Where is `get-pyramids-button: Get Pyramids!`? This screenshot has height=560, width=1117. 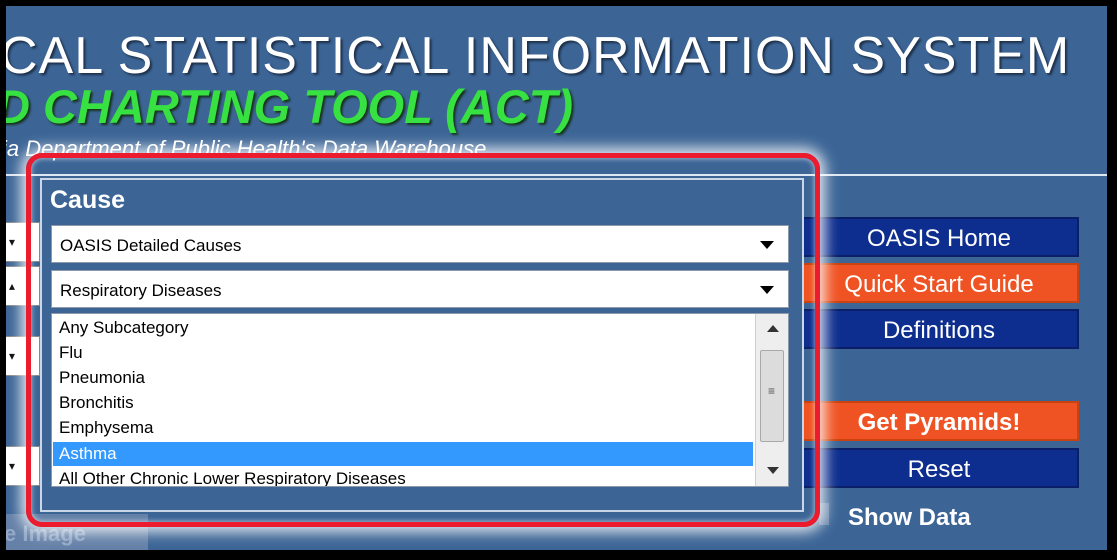 get-pyramids-button: Get Pyramids! is located at coordinates (939, 421).